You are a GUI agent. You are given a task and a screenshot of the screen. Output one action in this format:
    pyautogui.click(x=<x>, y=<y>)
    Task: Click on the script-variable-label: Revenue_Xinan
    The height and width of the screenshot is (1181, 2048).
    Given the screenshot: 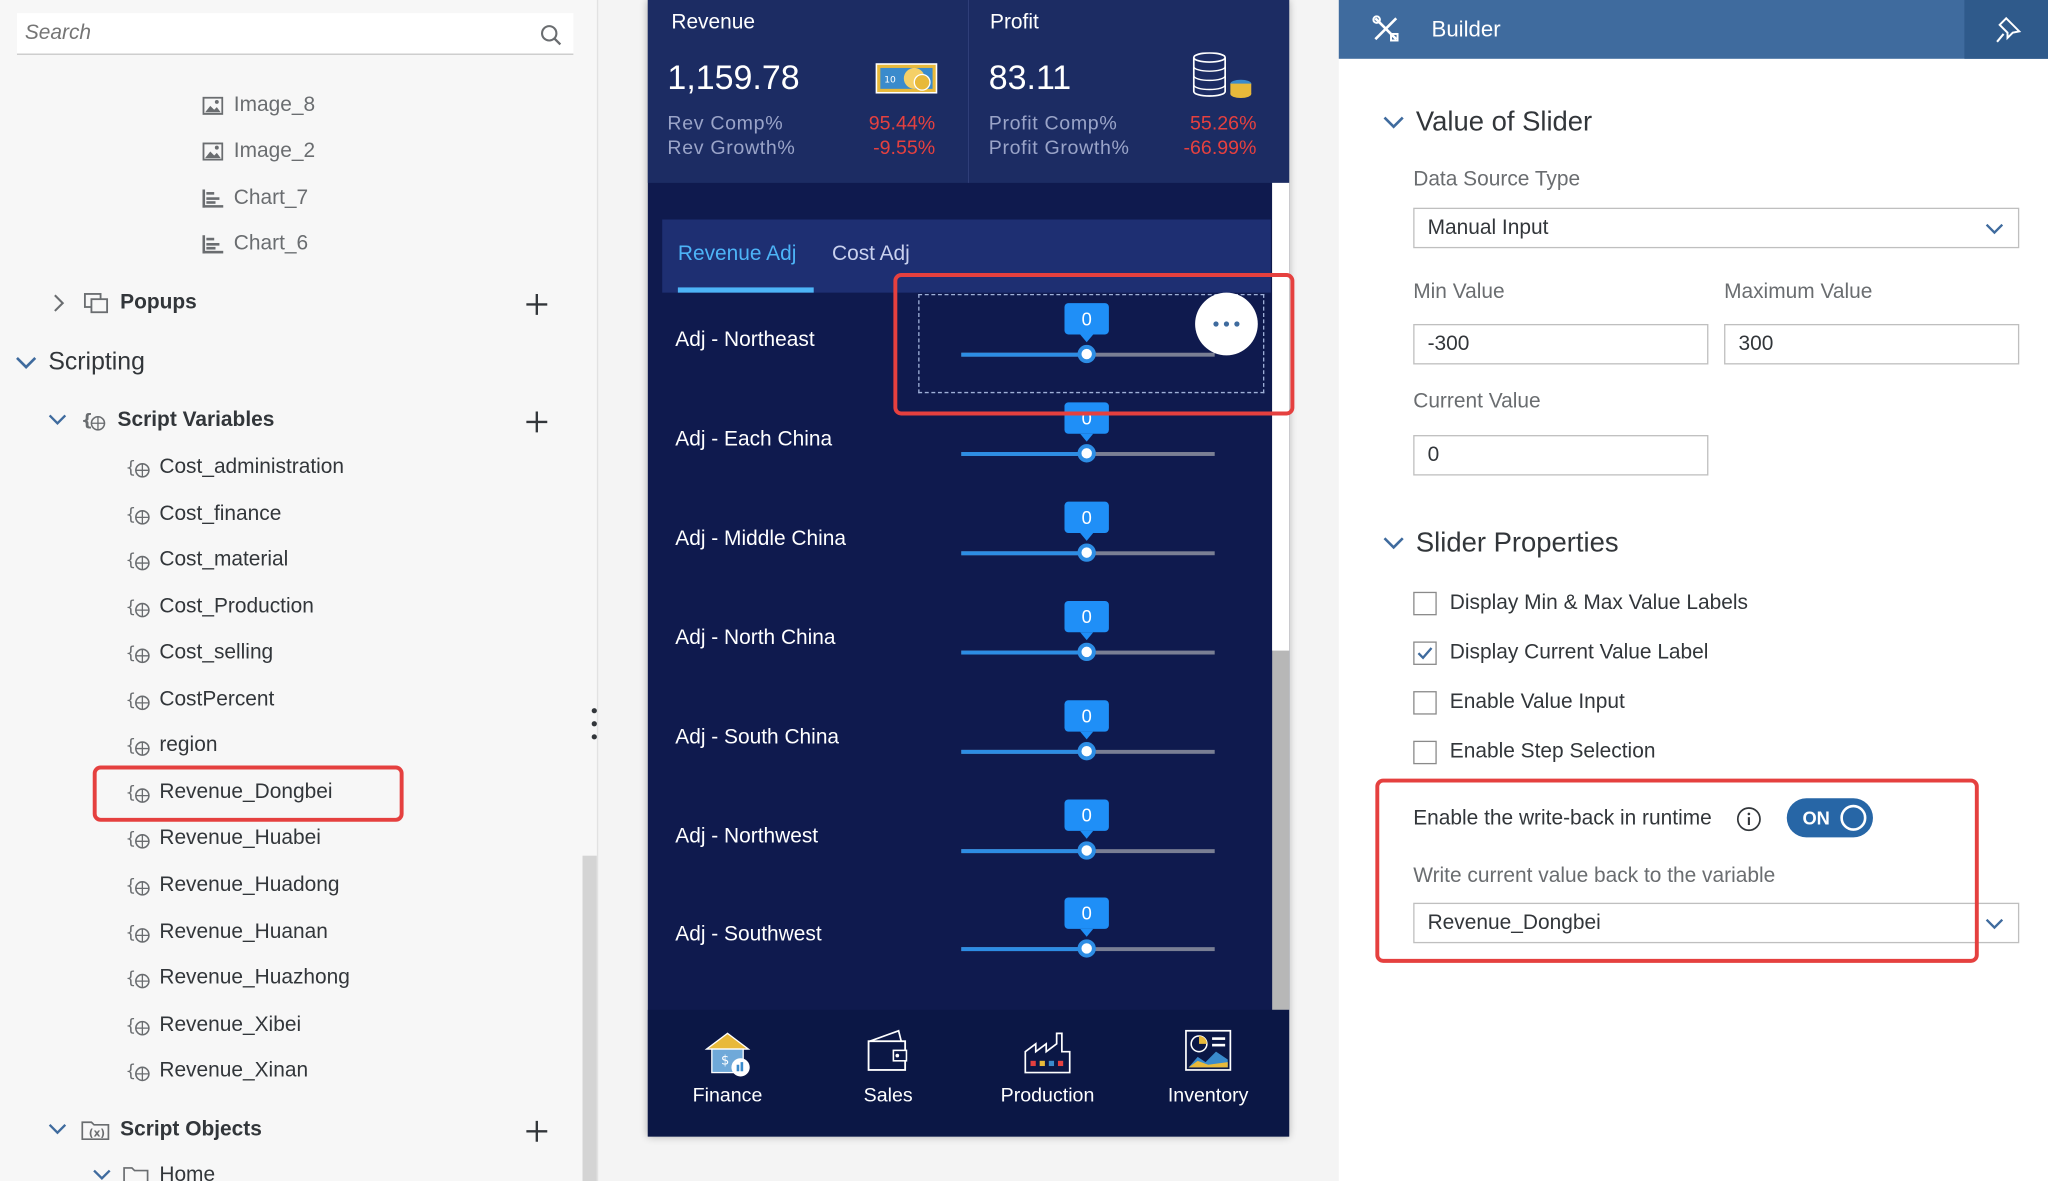 What is the action you would take?
    pyautogui.click(x=234, y=1070)
    